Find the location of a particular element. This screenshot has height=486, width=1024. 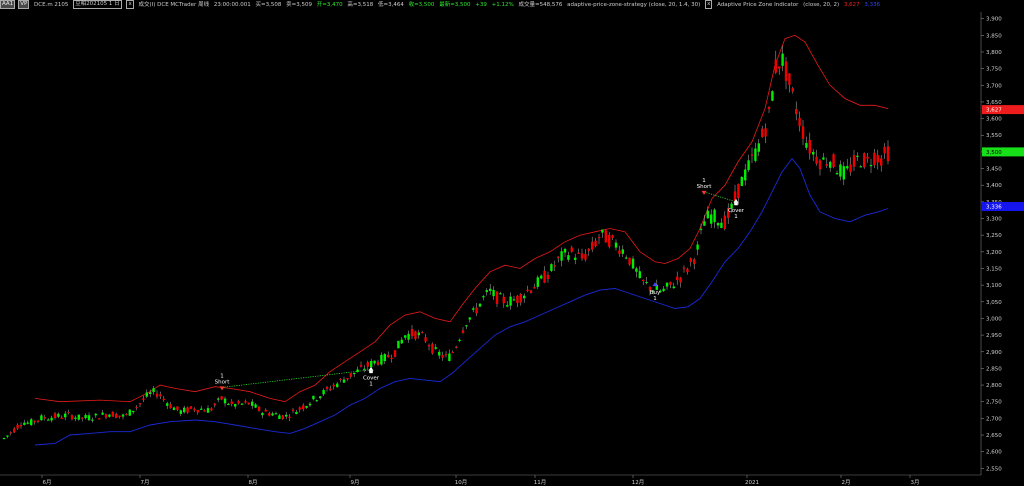

upper-band-tag-label: 3,627 is located at coordinates (994, 111).